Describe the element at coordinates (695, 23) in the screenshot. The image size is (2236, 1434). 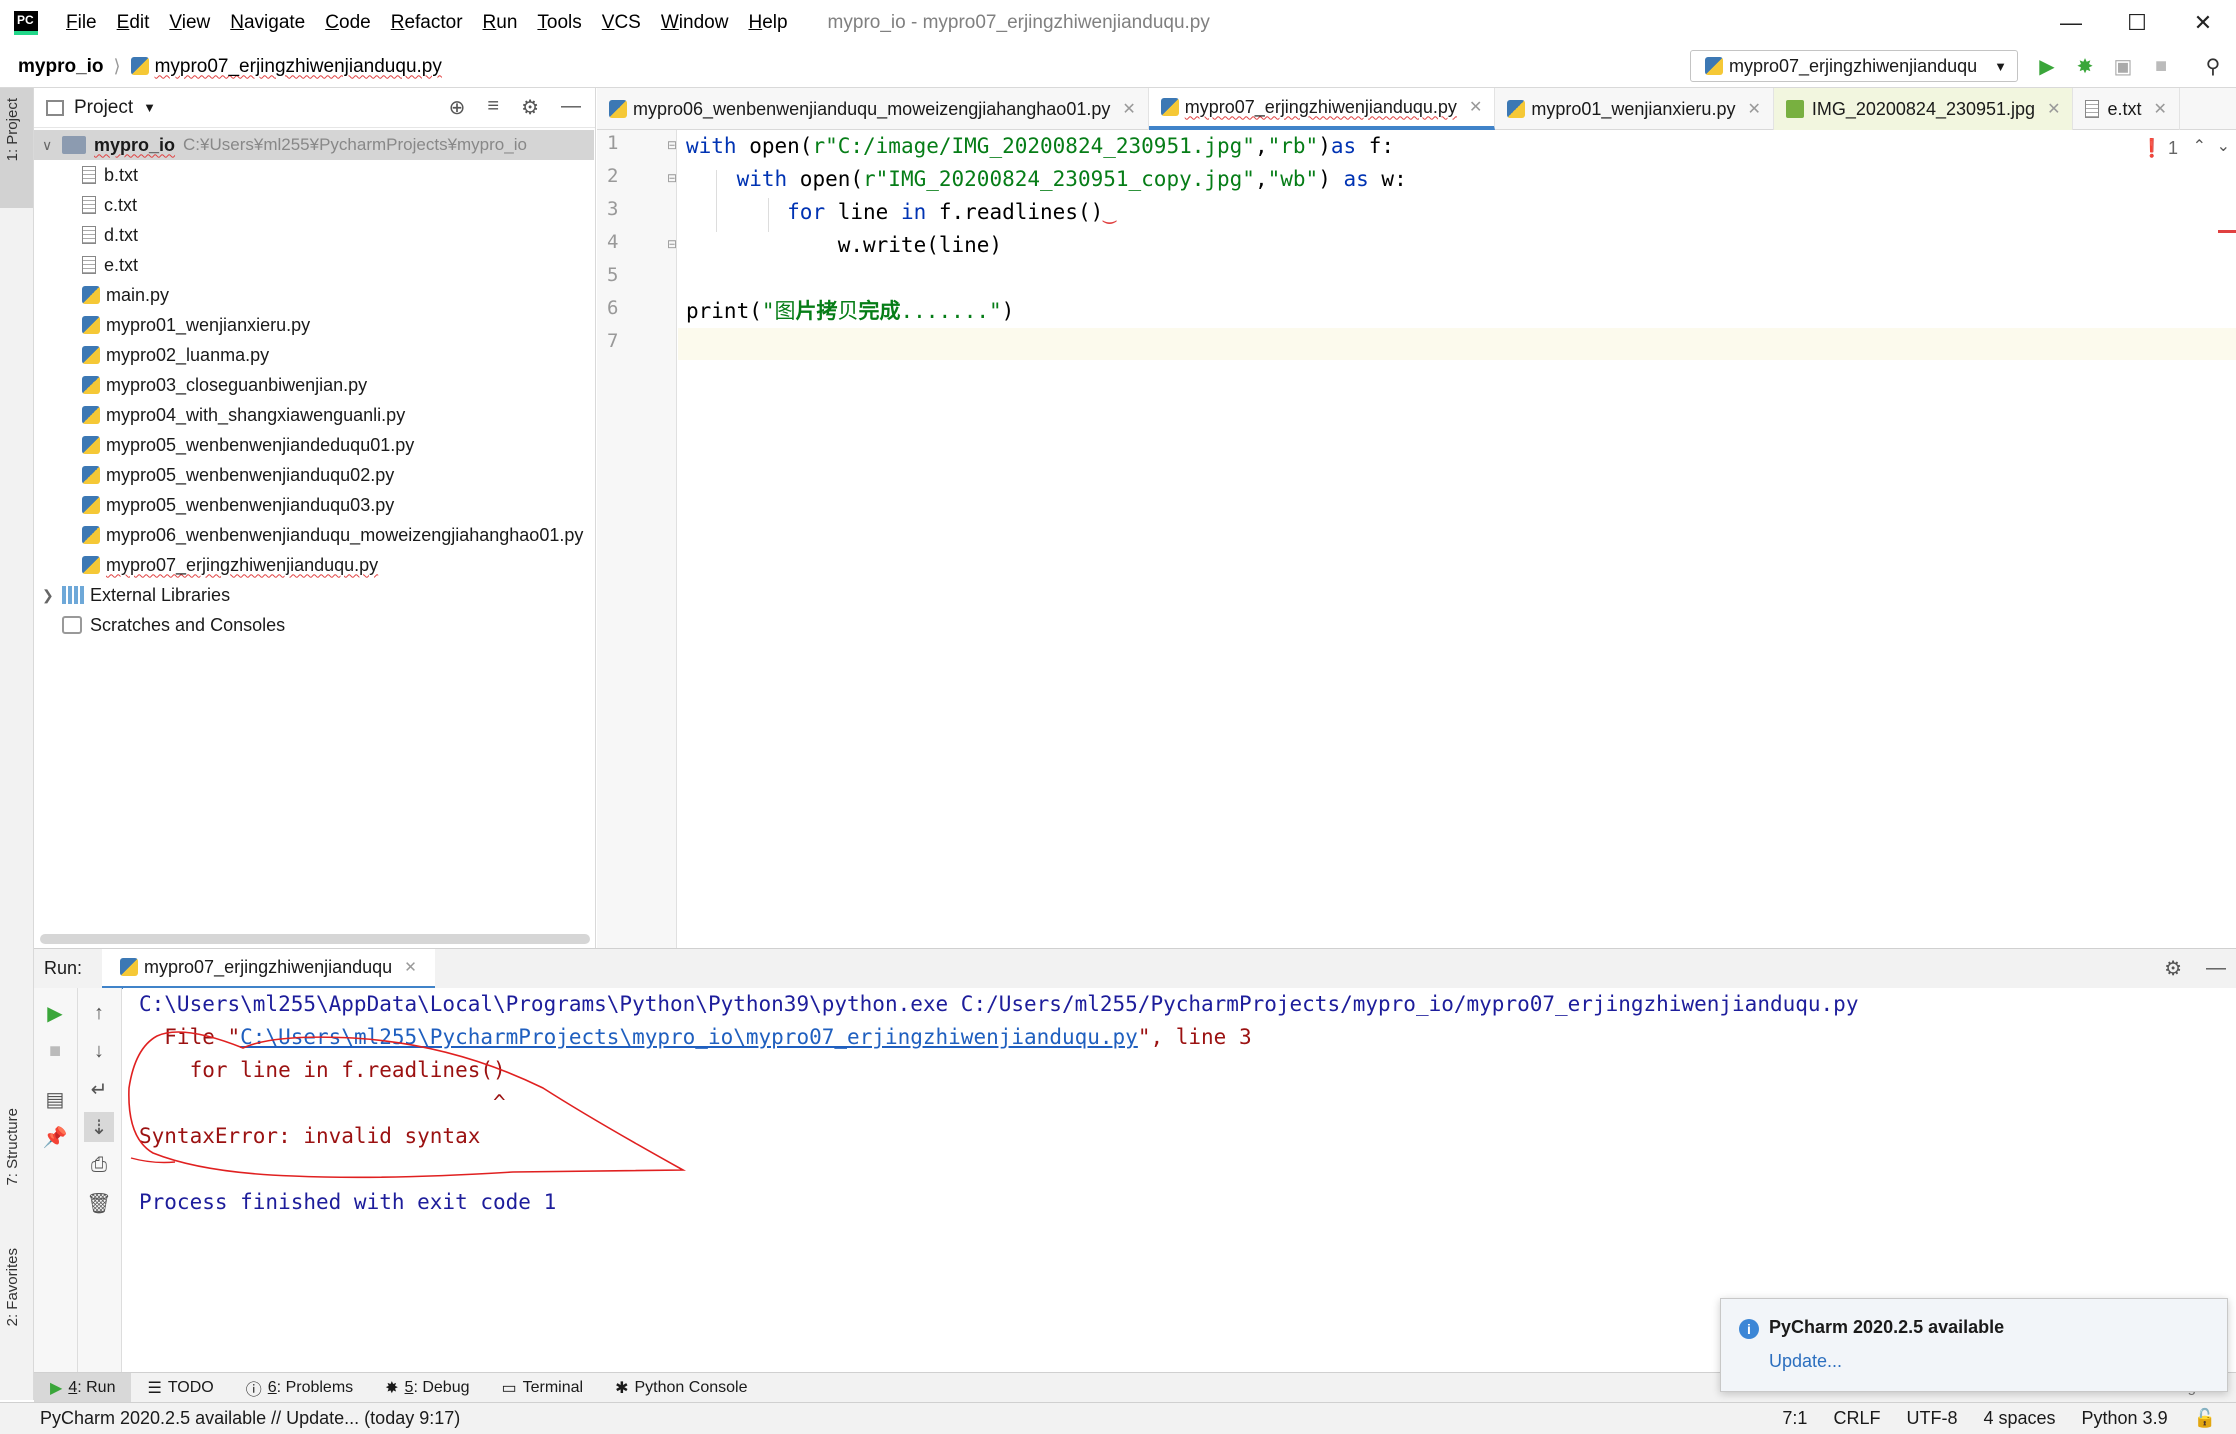
I see `menu-window: Window` at that location.